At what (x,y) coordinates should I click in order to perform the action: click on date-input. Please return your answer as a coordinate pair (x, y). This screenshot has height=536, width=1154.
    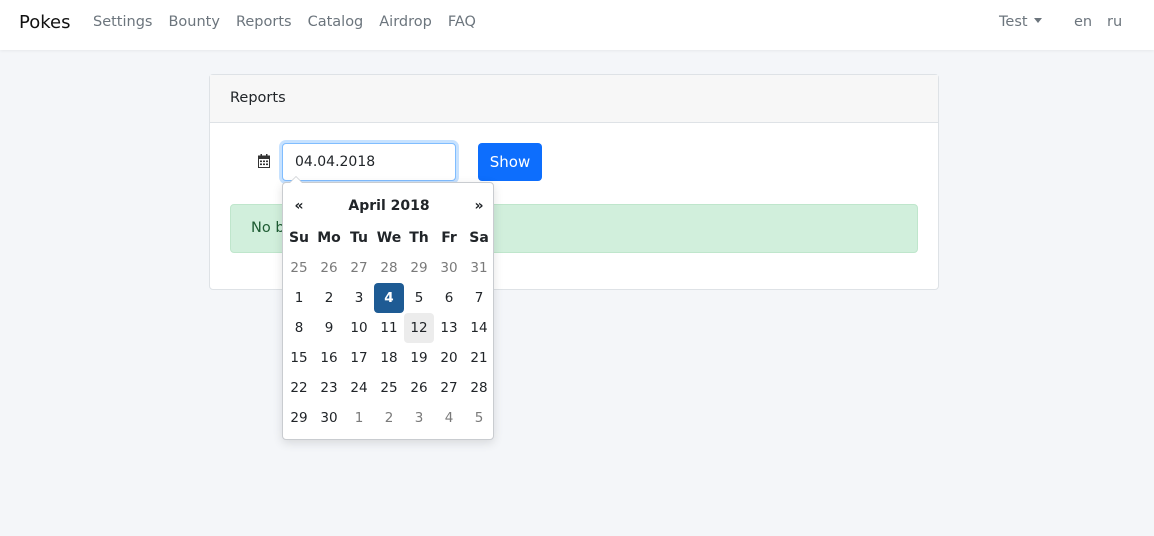
    Looking at the image, I should click on (369, 162).